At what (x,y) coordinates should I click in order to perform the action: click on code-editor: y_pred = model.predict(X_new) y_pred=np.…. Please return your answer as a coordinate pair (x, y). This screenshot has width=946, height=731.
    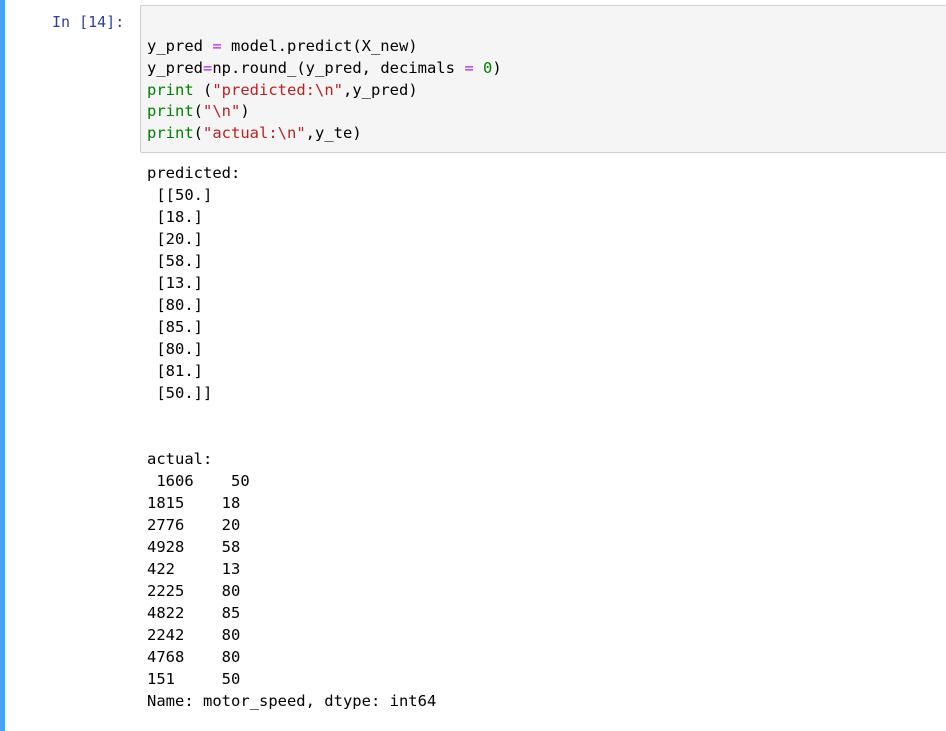
    Looking at the image, I should click on (324, 90).